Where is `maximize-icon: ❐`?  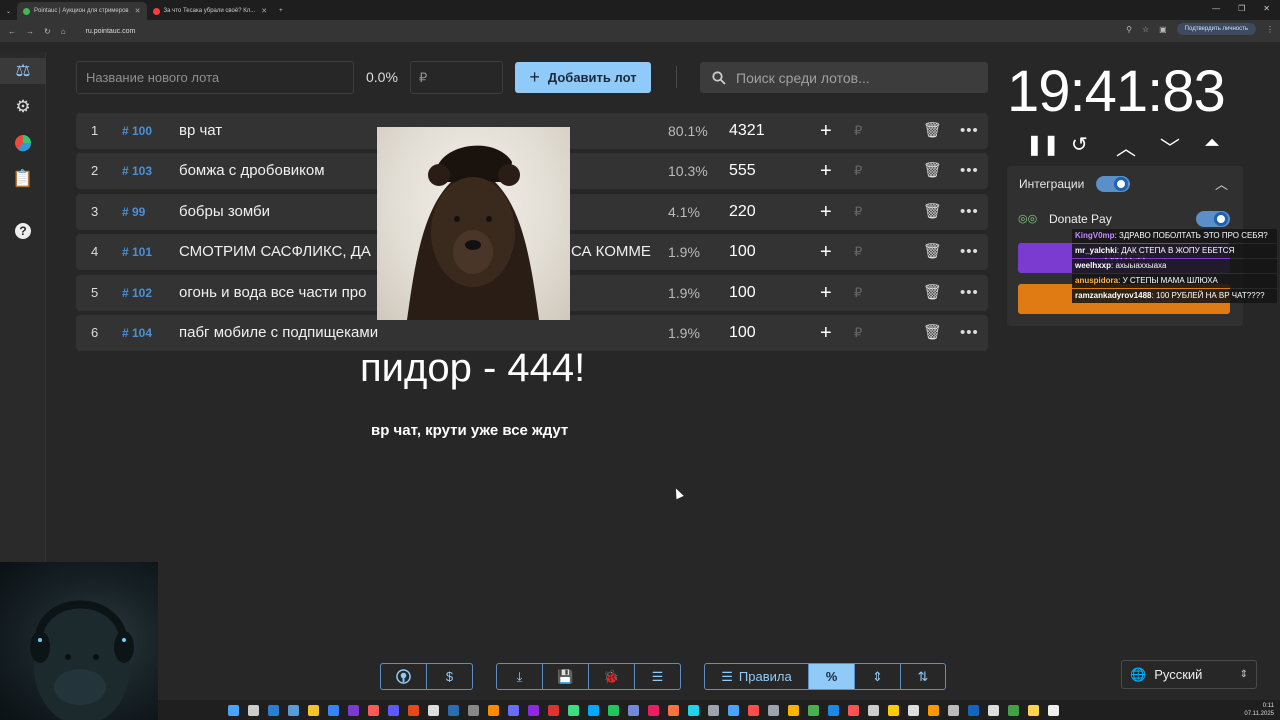
maximize-icon: ❐ is located at coordinates (1241, 8).